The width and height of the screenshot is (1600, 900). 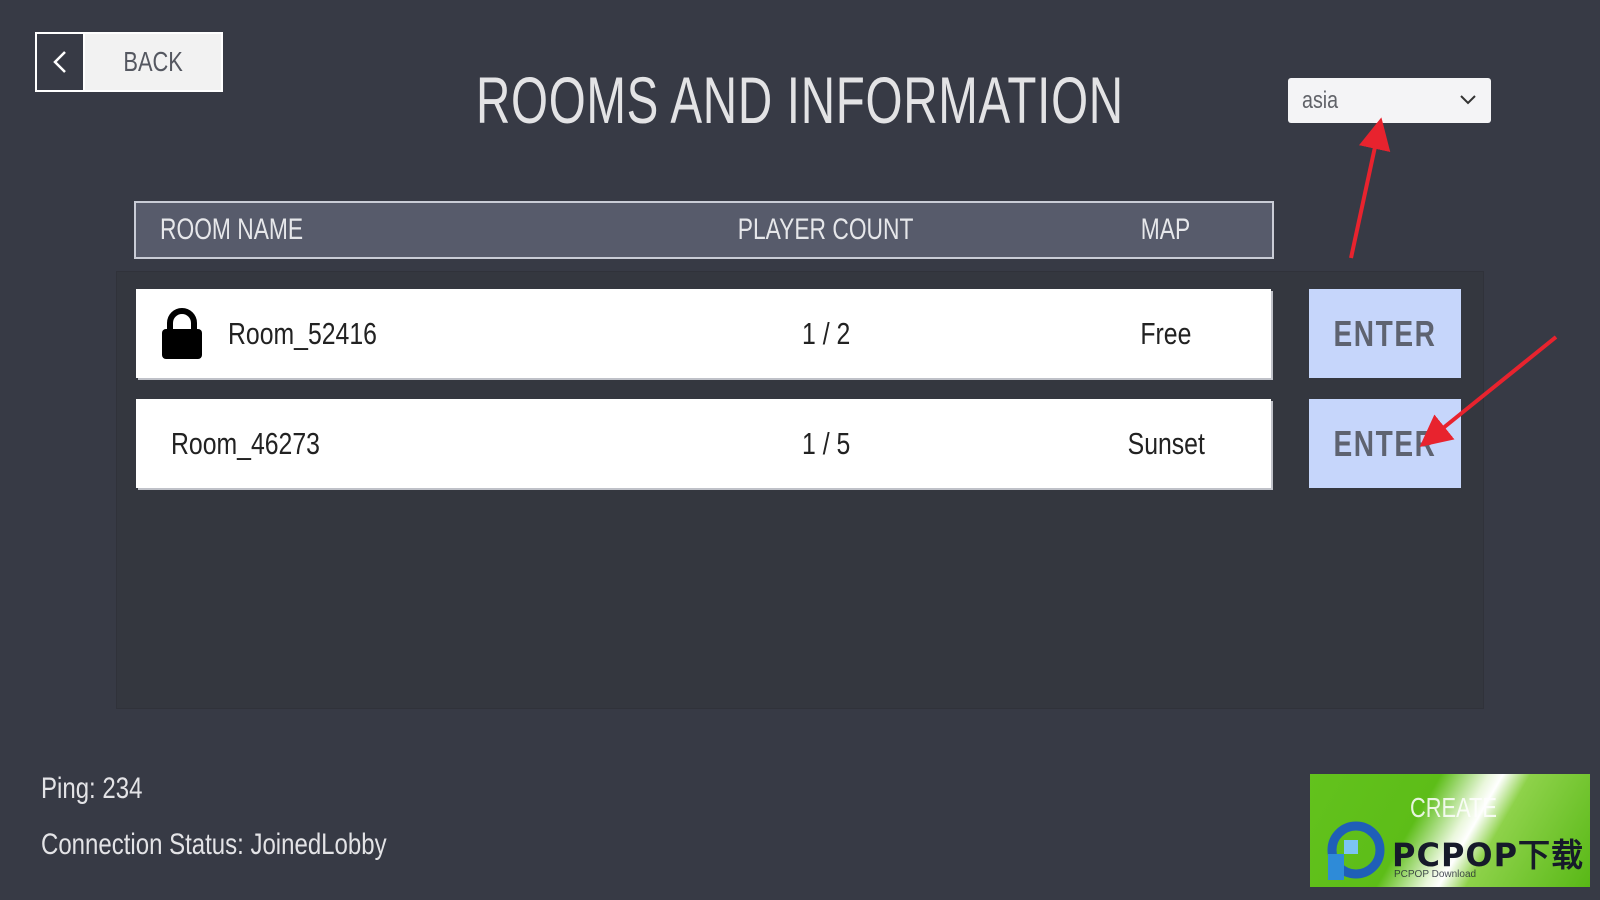 What do you see at coordinates (1370, 188) in the screenshot?
I see `annotation-arrow-region` at bounding box center [1370, 188].